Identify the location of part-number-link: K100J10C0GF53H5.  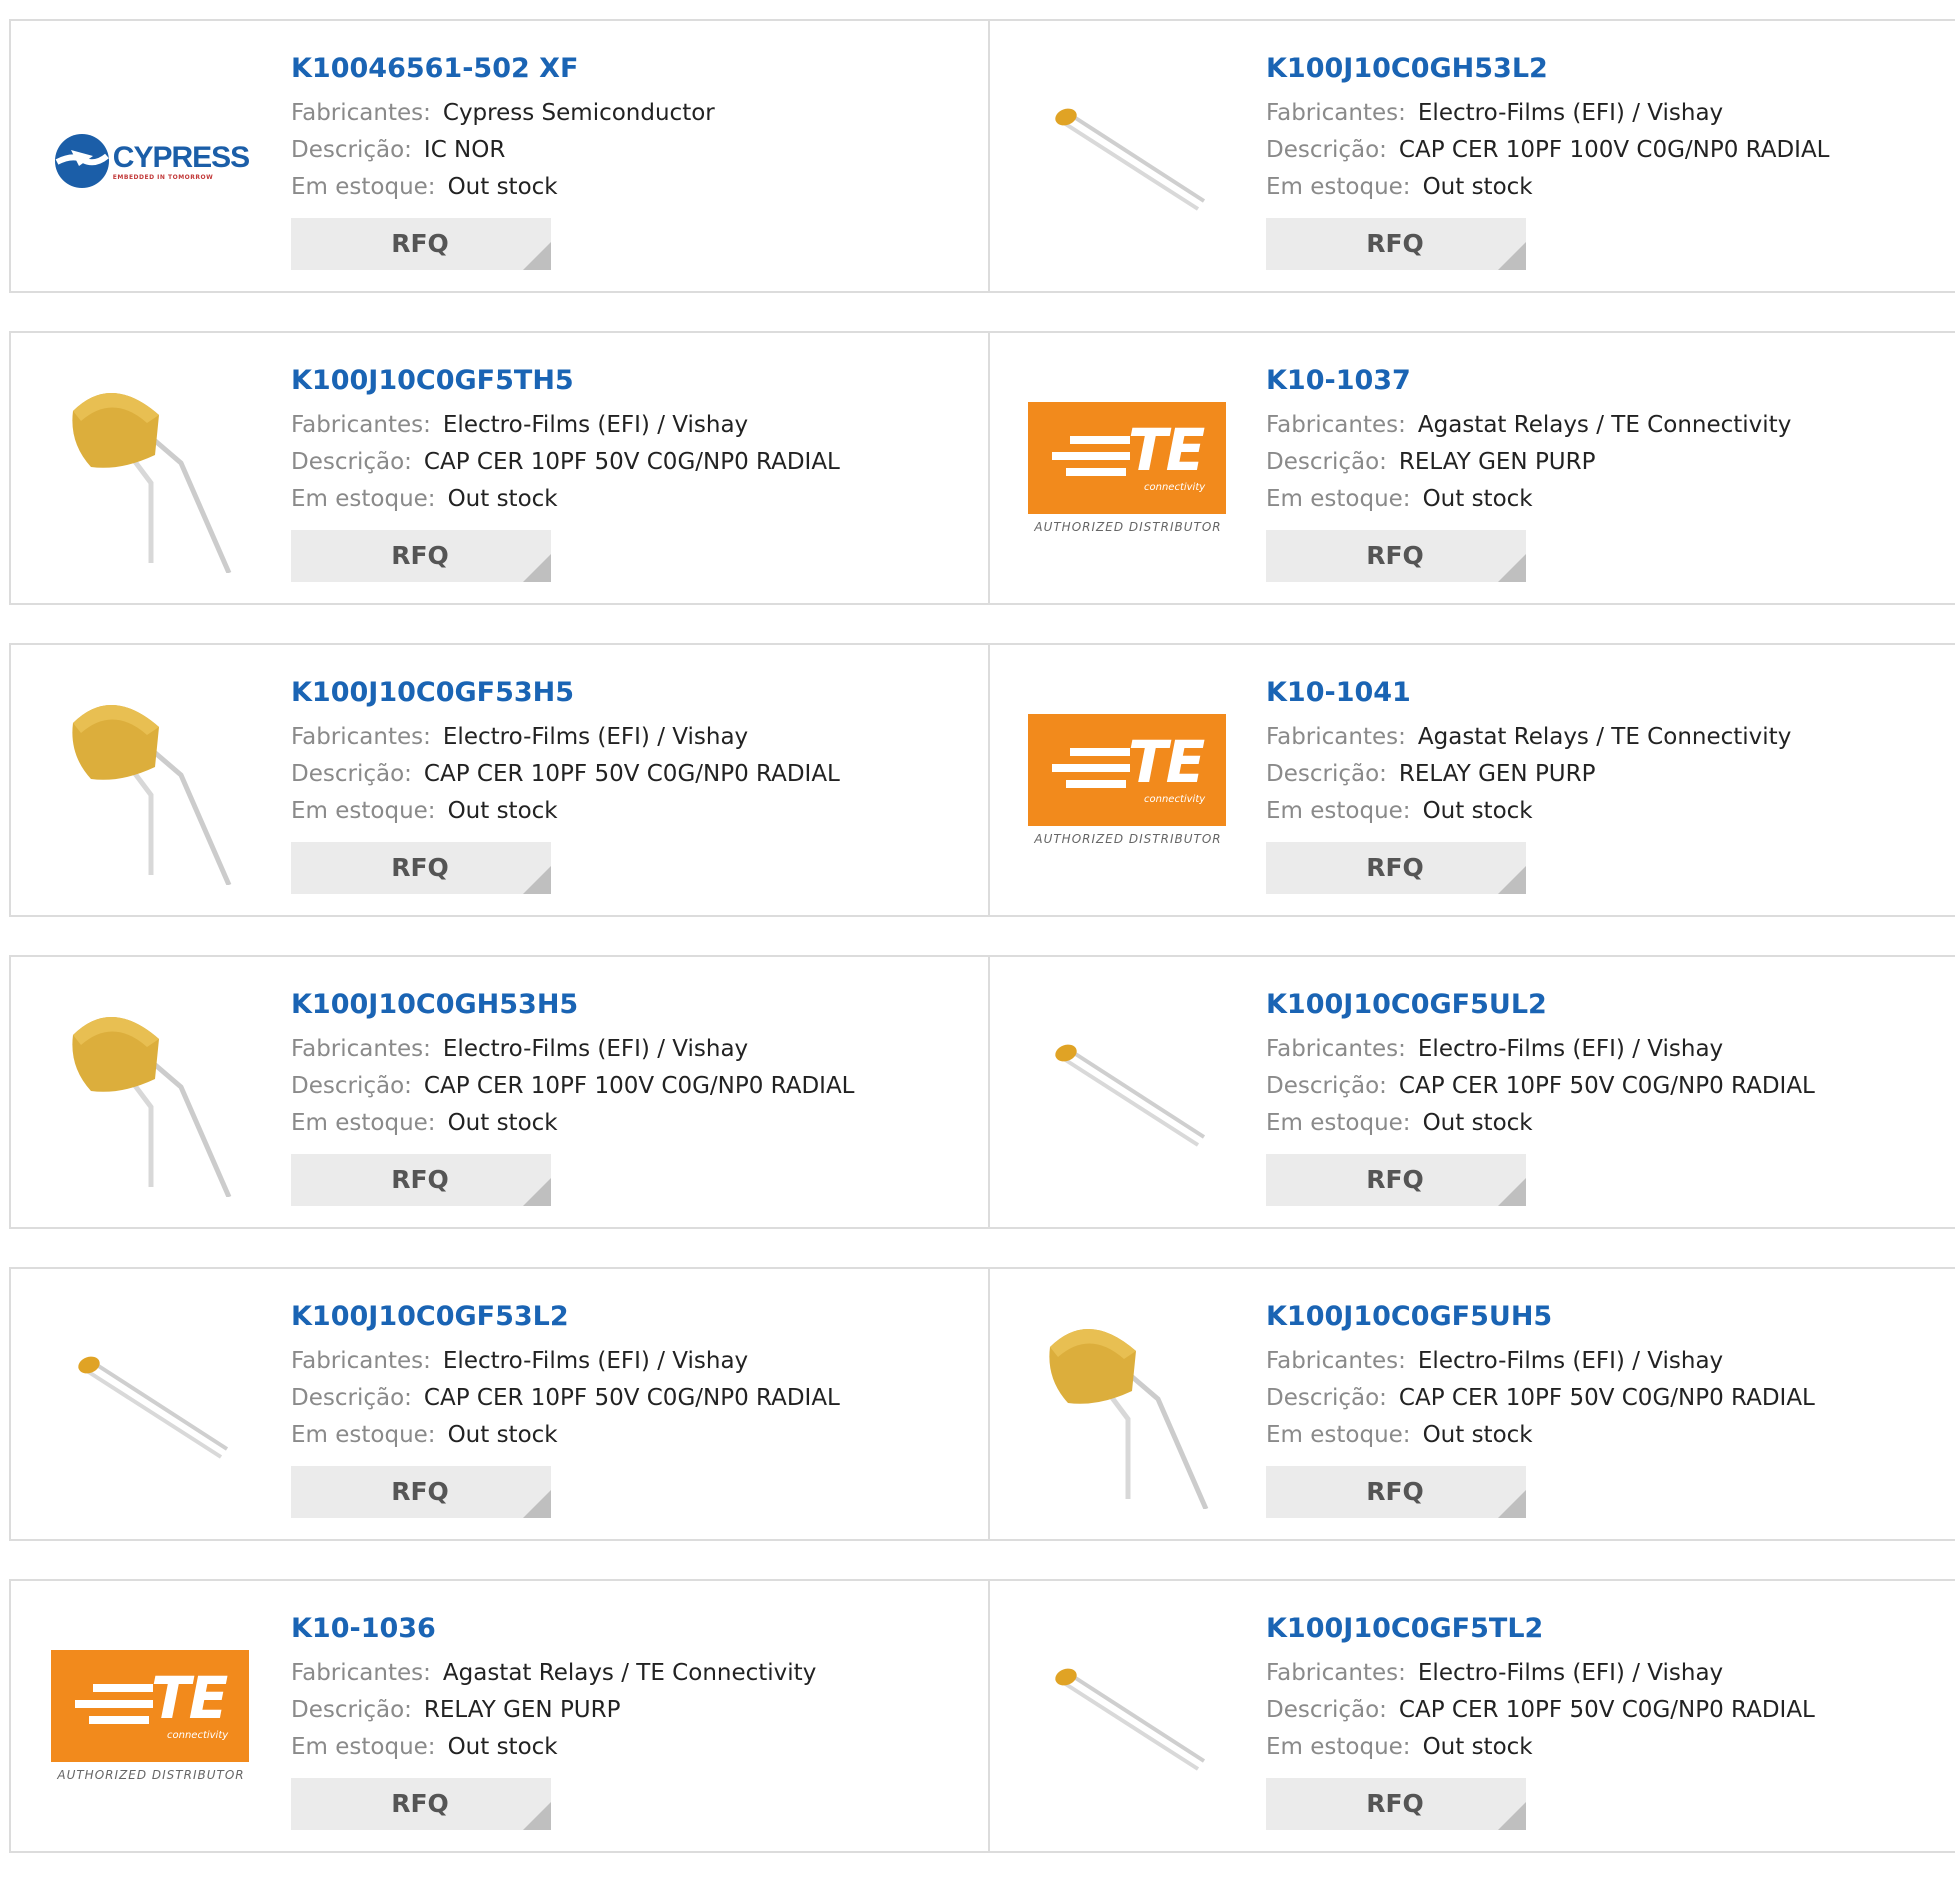
(565, 693).